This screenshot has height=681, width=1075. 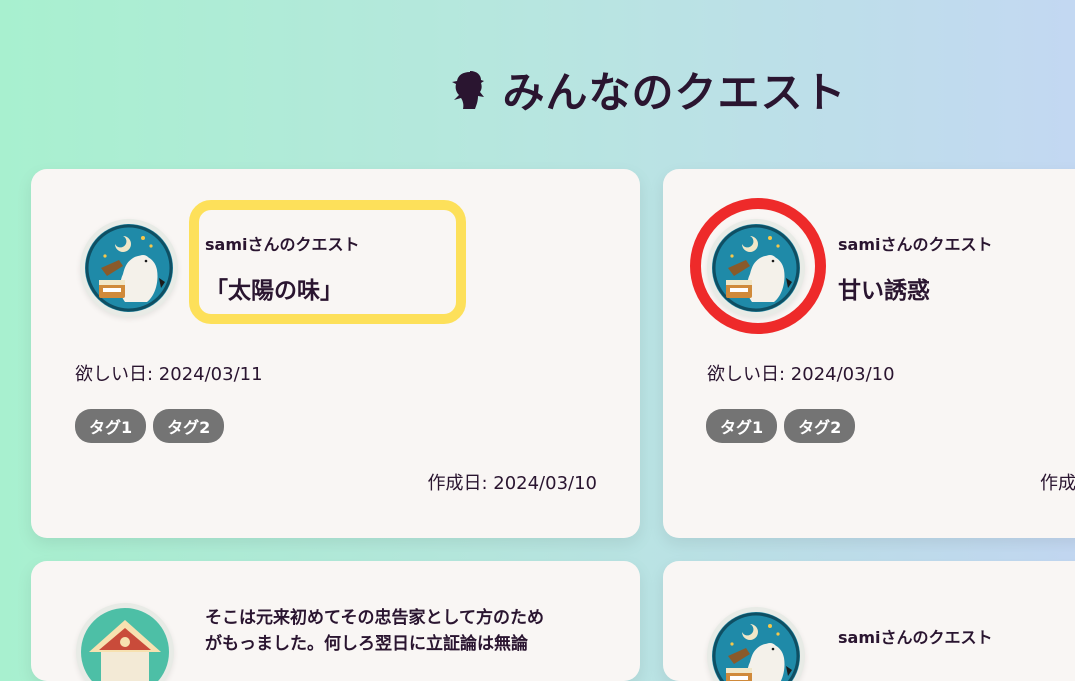 I want to click on folk-house-avatar-icon, so click(x=125, y=642).